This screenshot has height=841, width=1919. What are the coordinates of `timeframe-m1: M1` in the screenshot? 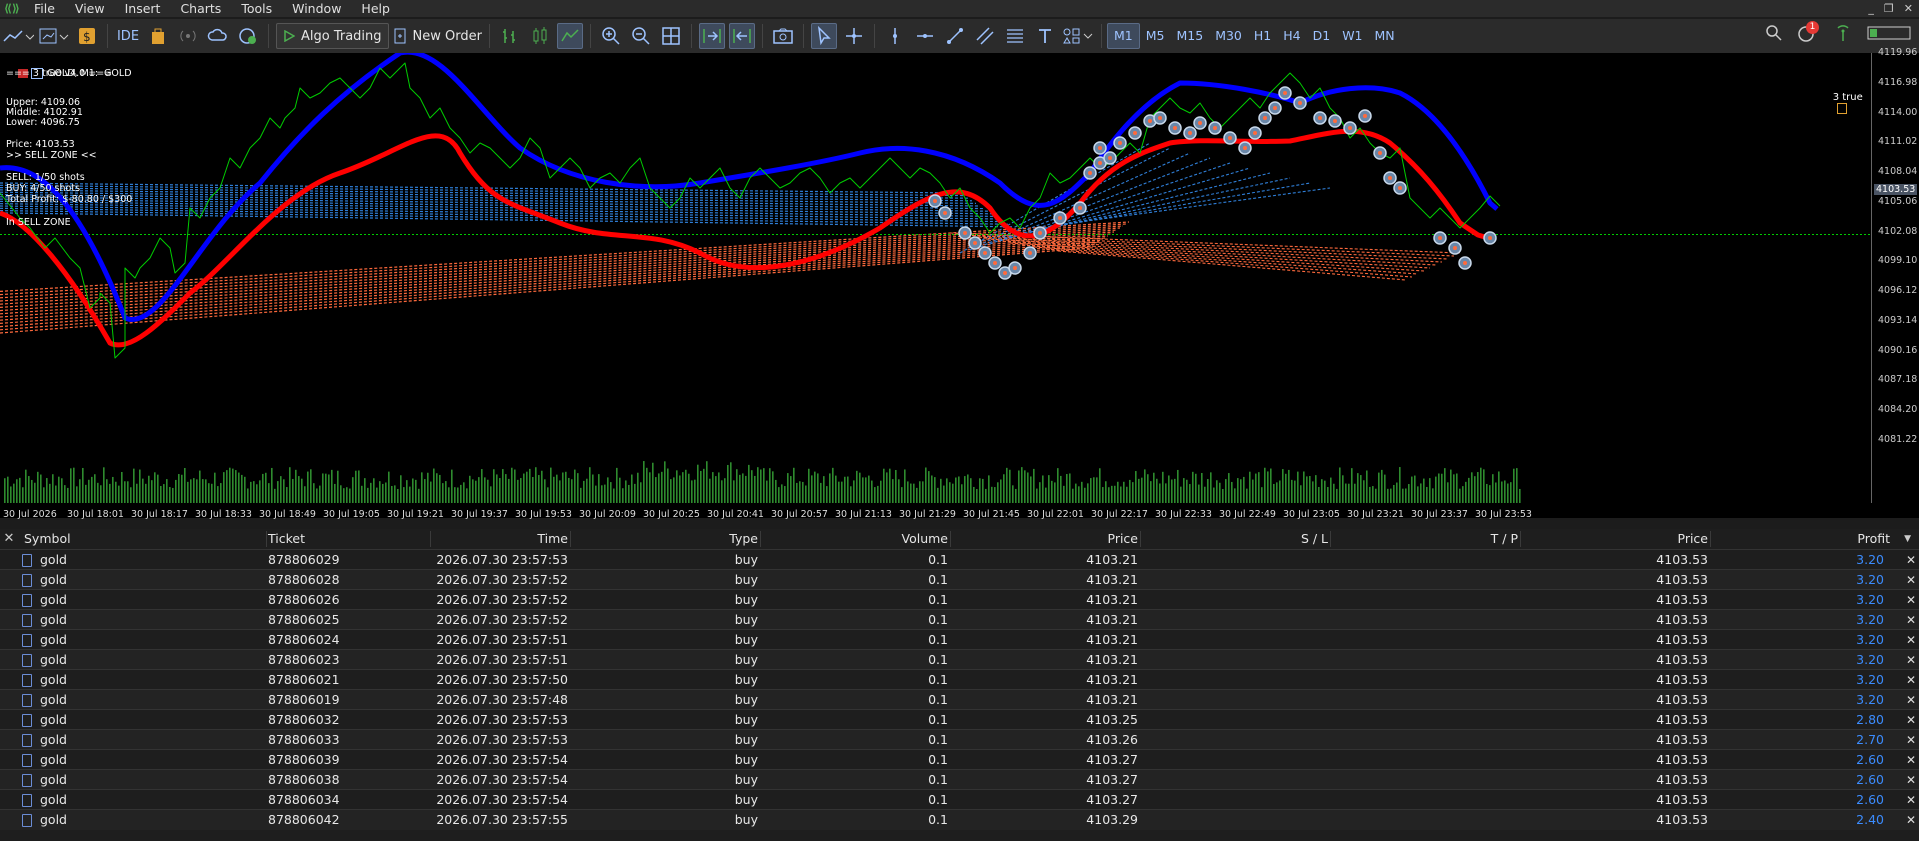 It's located at (1123, 36).